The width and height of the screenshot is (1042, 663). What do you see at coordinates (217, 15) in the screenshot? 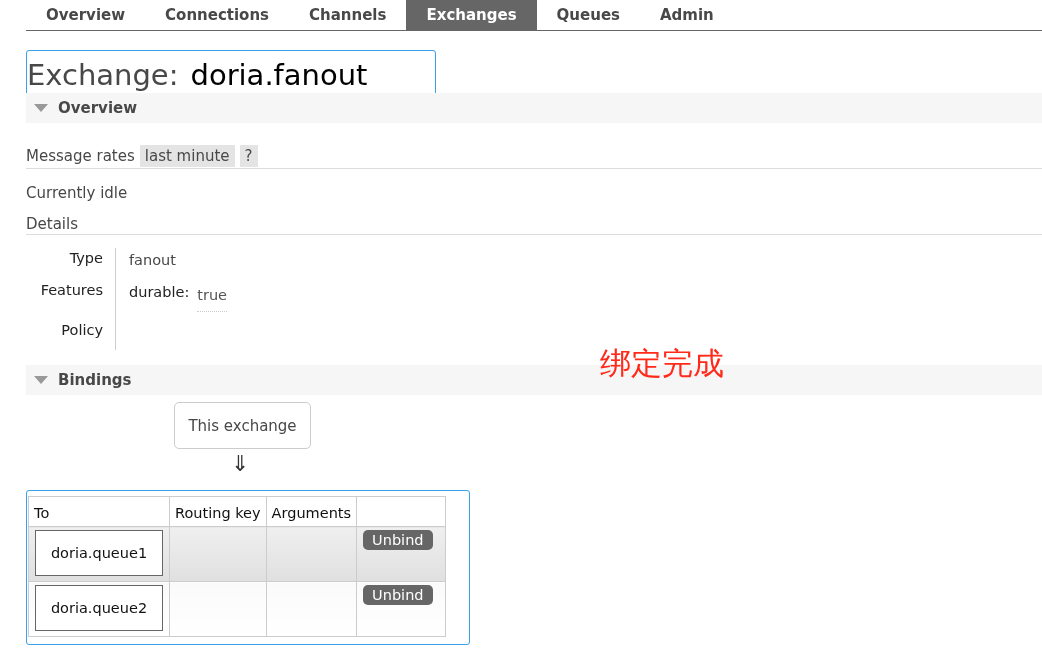
I see `nav-tab: Connections` at bounding box center [217, 15].